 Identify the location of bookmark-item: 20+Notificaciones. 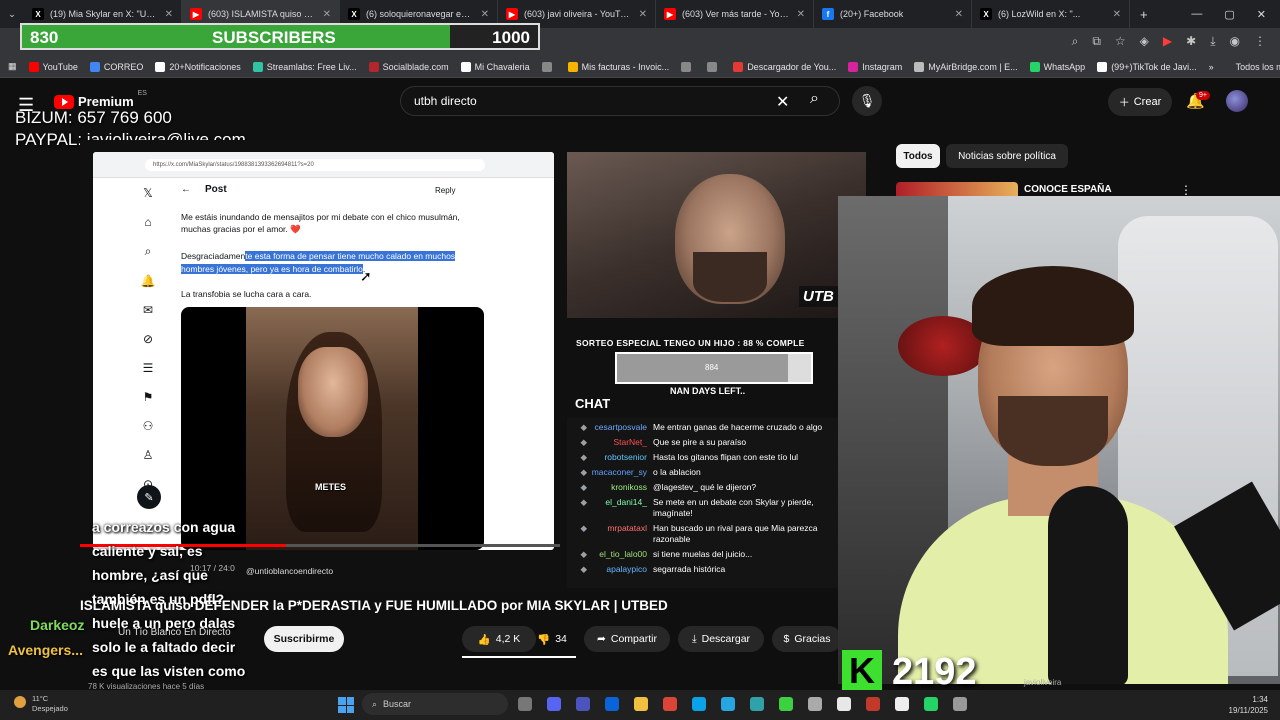
(198, 66).